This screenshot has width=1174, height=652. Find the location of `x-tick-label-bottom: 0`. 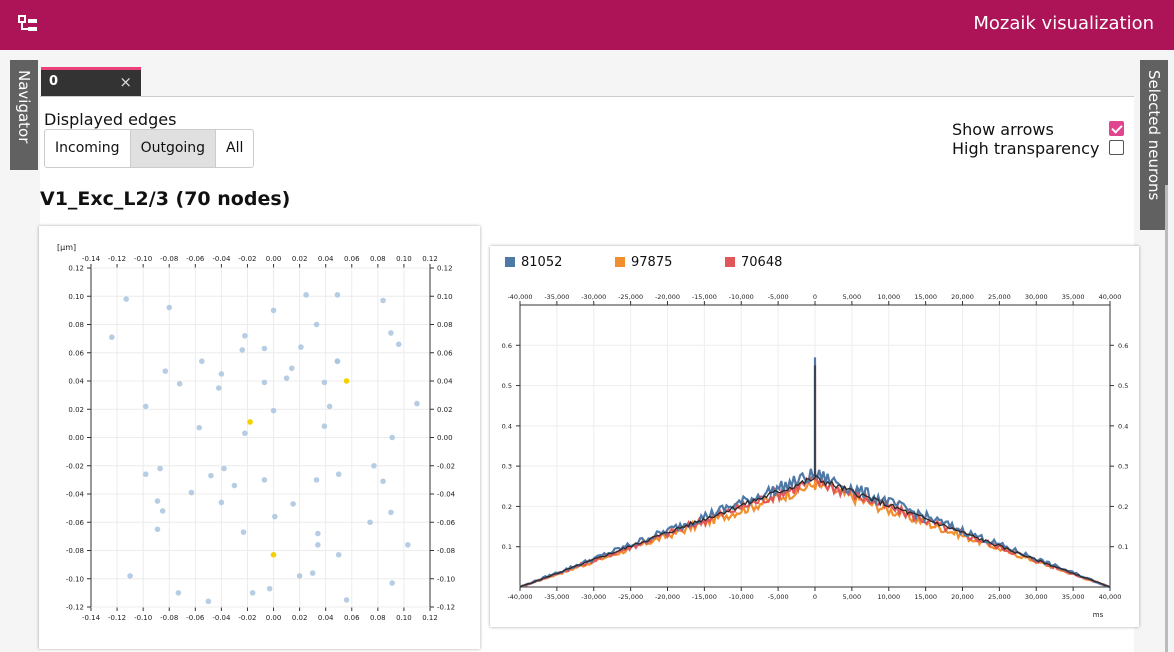

x-tick-label-bottom: 0 is located at coordinates (815, 597).